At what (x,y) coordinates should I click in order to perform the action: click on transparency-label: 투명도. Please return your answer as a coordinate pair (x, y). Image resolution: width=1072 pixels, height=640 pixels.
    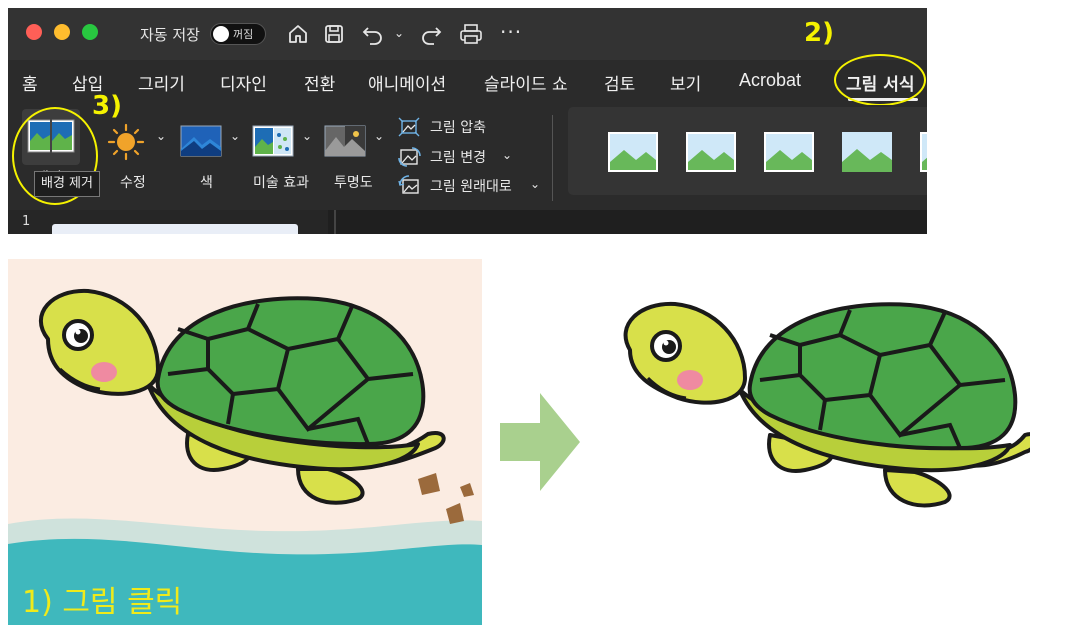
    Looking at the image, I should click on (353, 183).